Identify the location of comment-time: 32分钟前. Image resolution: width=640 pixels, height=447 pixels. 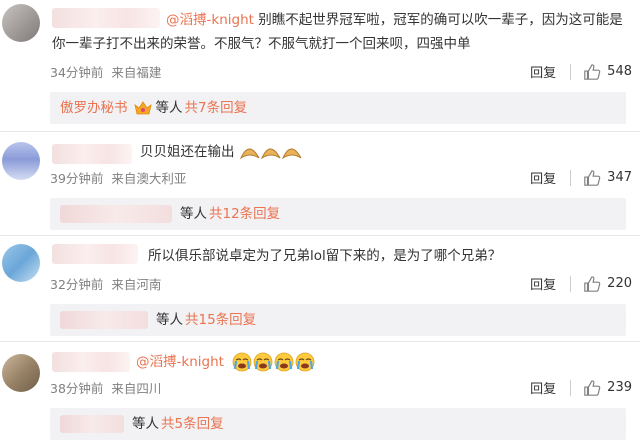
(77, 284).